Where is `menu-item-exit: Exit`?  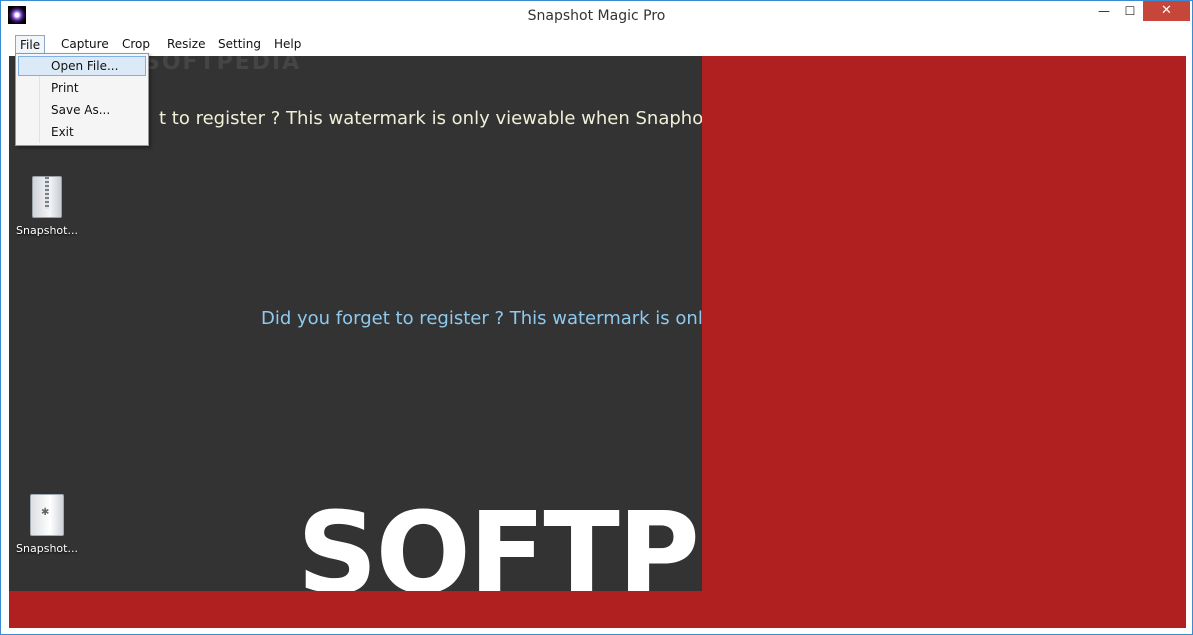
menu-item-exit: Exit is located at coordinates (82, 132).